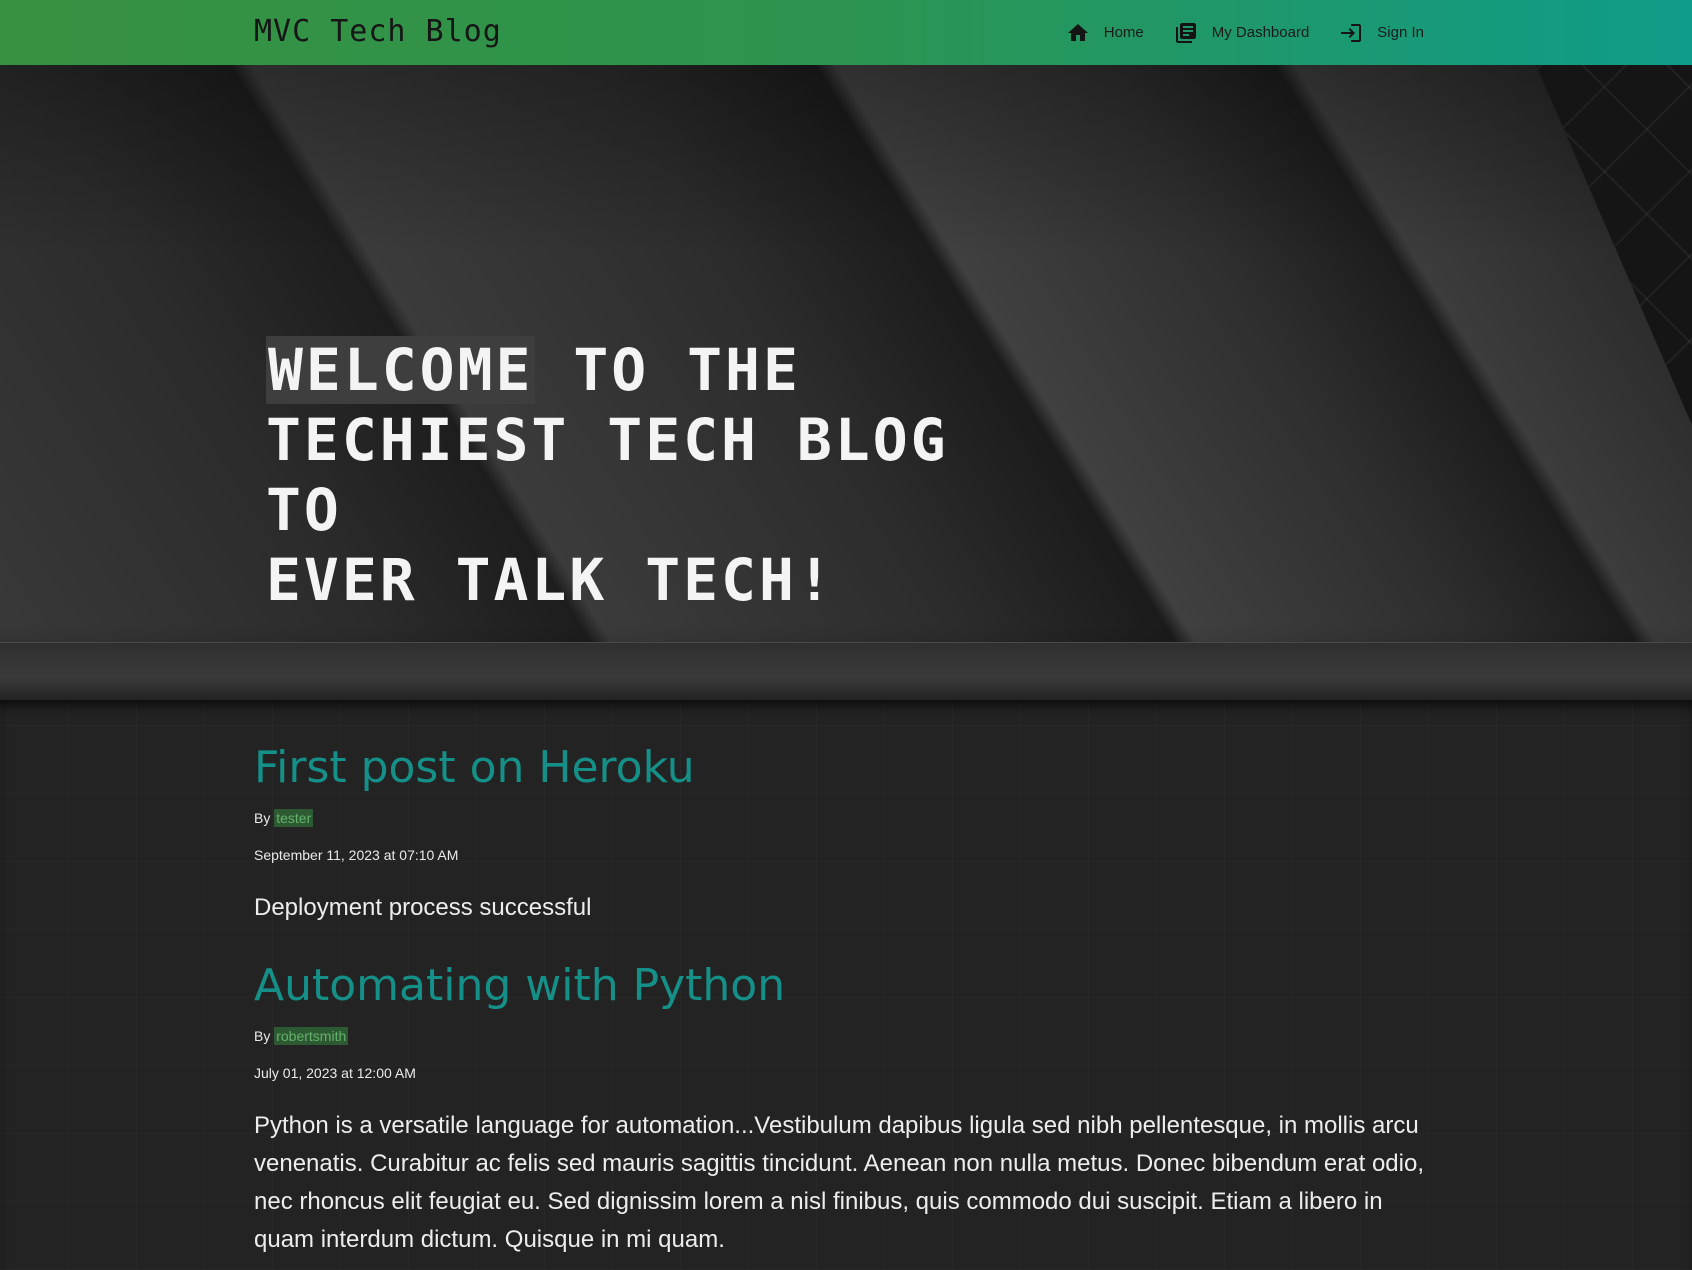 The height and width of the screenshot is (1270, 1692). What do you see at coordinates (607, 475) in the screenshot?
I see `hero-title-line2: Techiest Tech Blog to` at bounding box center [607, 475].